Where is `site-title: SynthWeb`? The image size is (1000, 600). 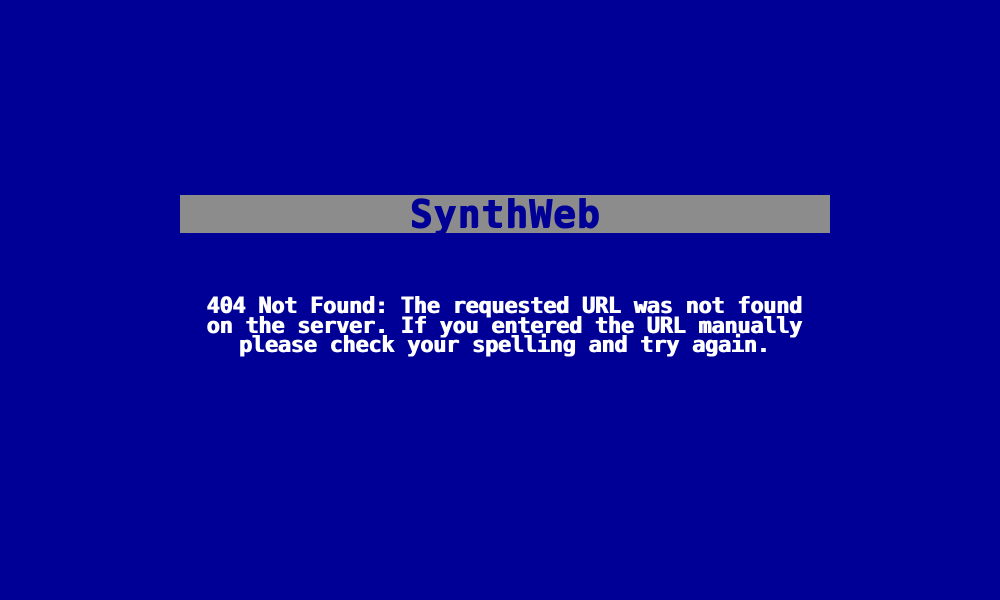
site-title: SynthWeb is located at coordinates (505, 214).